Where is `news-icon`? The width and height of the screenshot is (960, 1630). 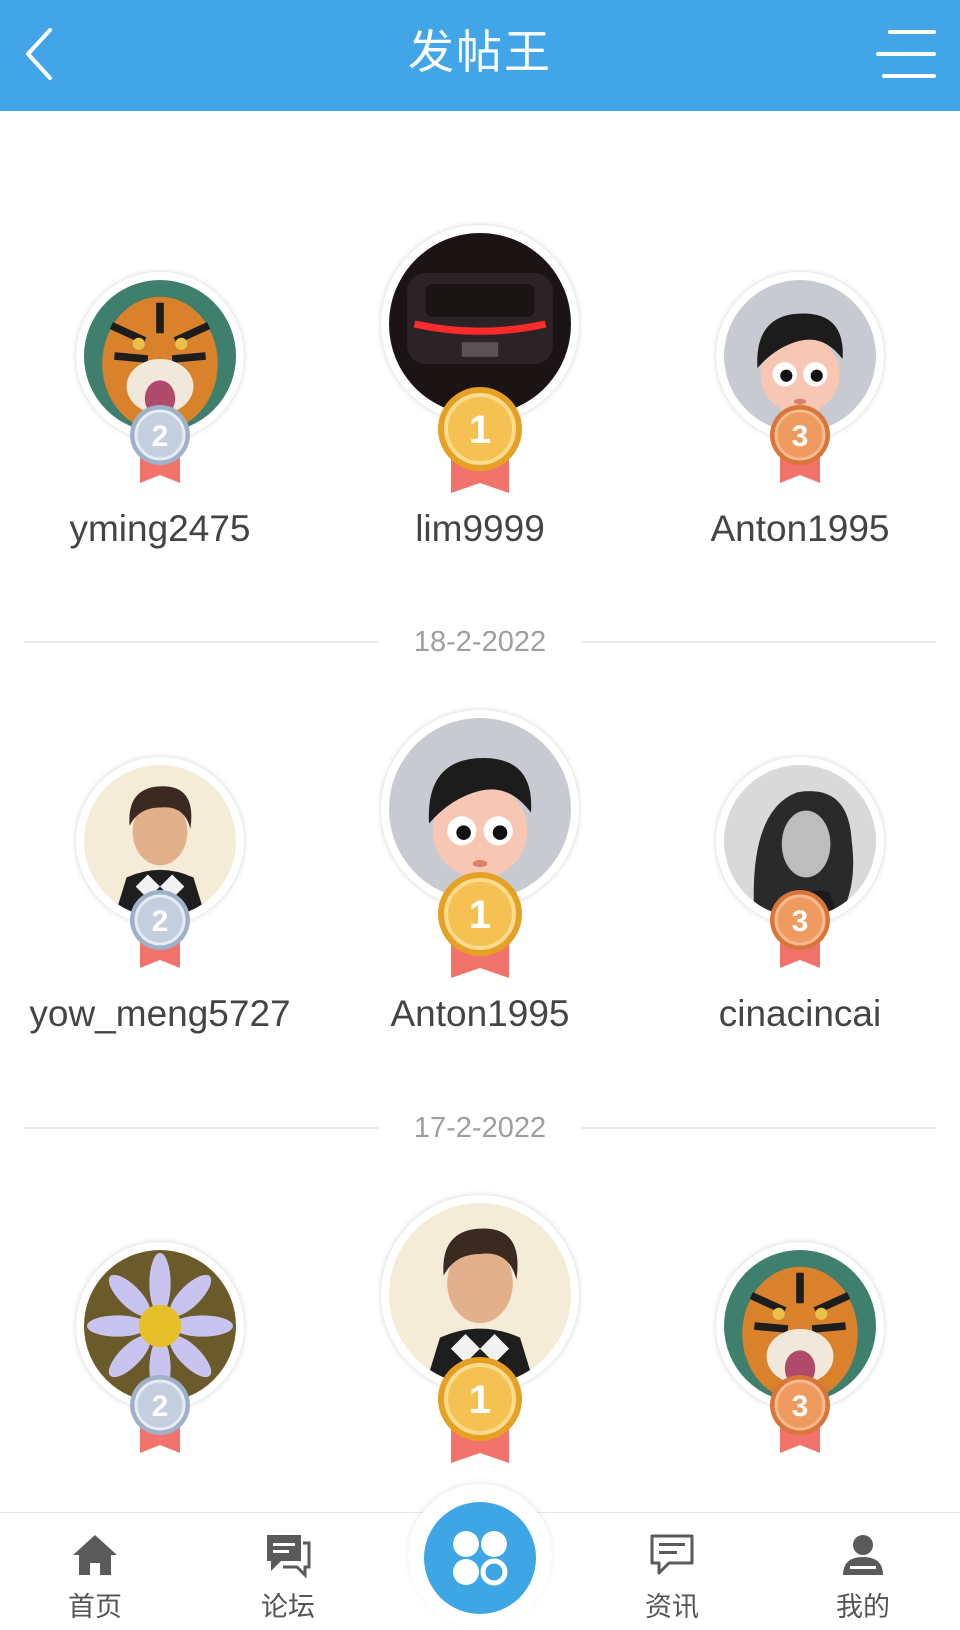
news-icon is located at coordinates (672, 1554).